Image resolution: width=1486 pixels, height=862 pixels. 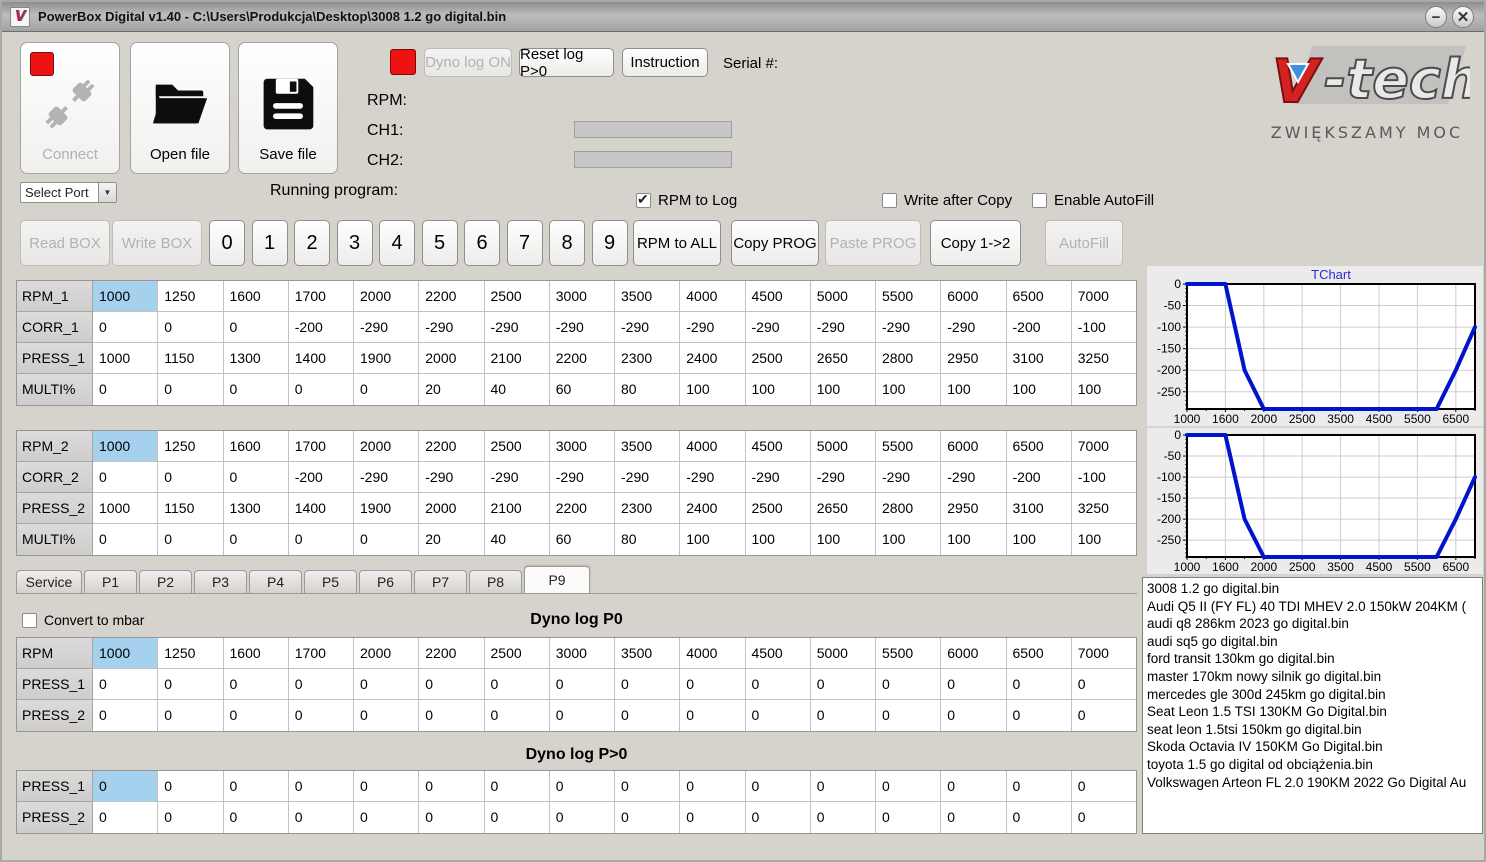 What do you see at coordinates (909, 446) in the screenshot?
I see `table-cell: 5500` at bounding box center [909, 446].